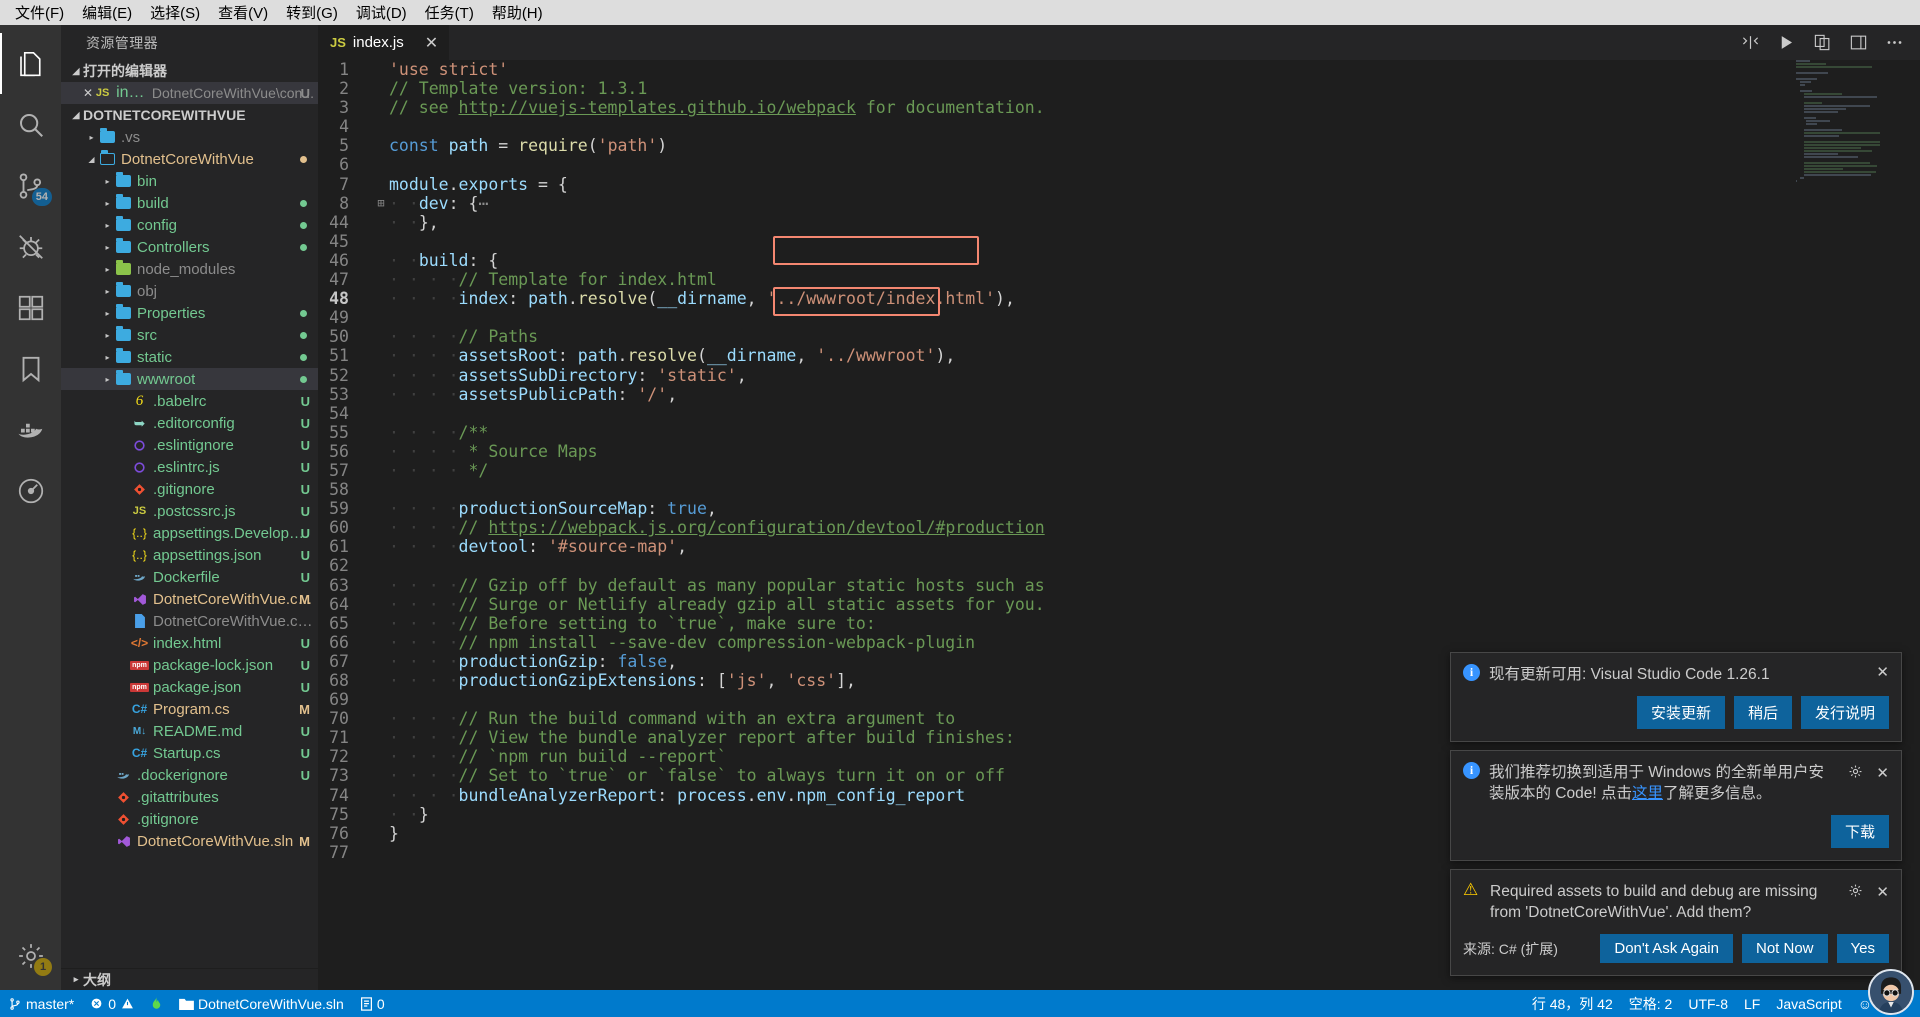 The height and width of the screenshot is (1017, 1920). I want to click on status-problems: 0, so click(112, 1003).